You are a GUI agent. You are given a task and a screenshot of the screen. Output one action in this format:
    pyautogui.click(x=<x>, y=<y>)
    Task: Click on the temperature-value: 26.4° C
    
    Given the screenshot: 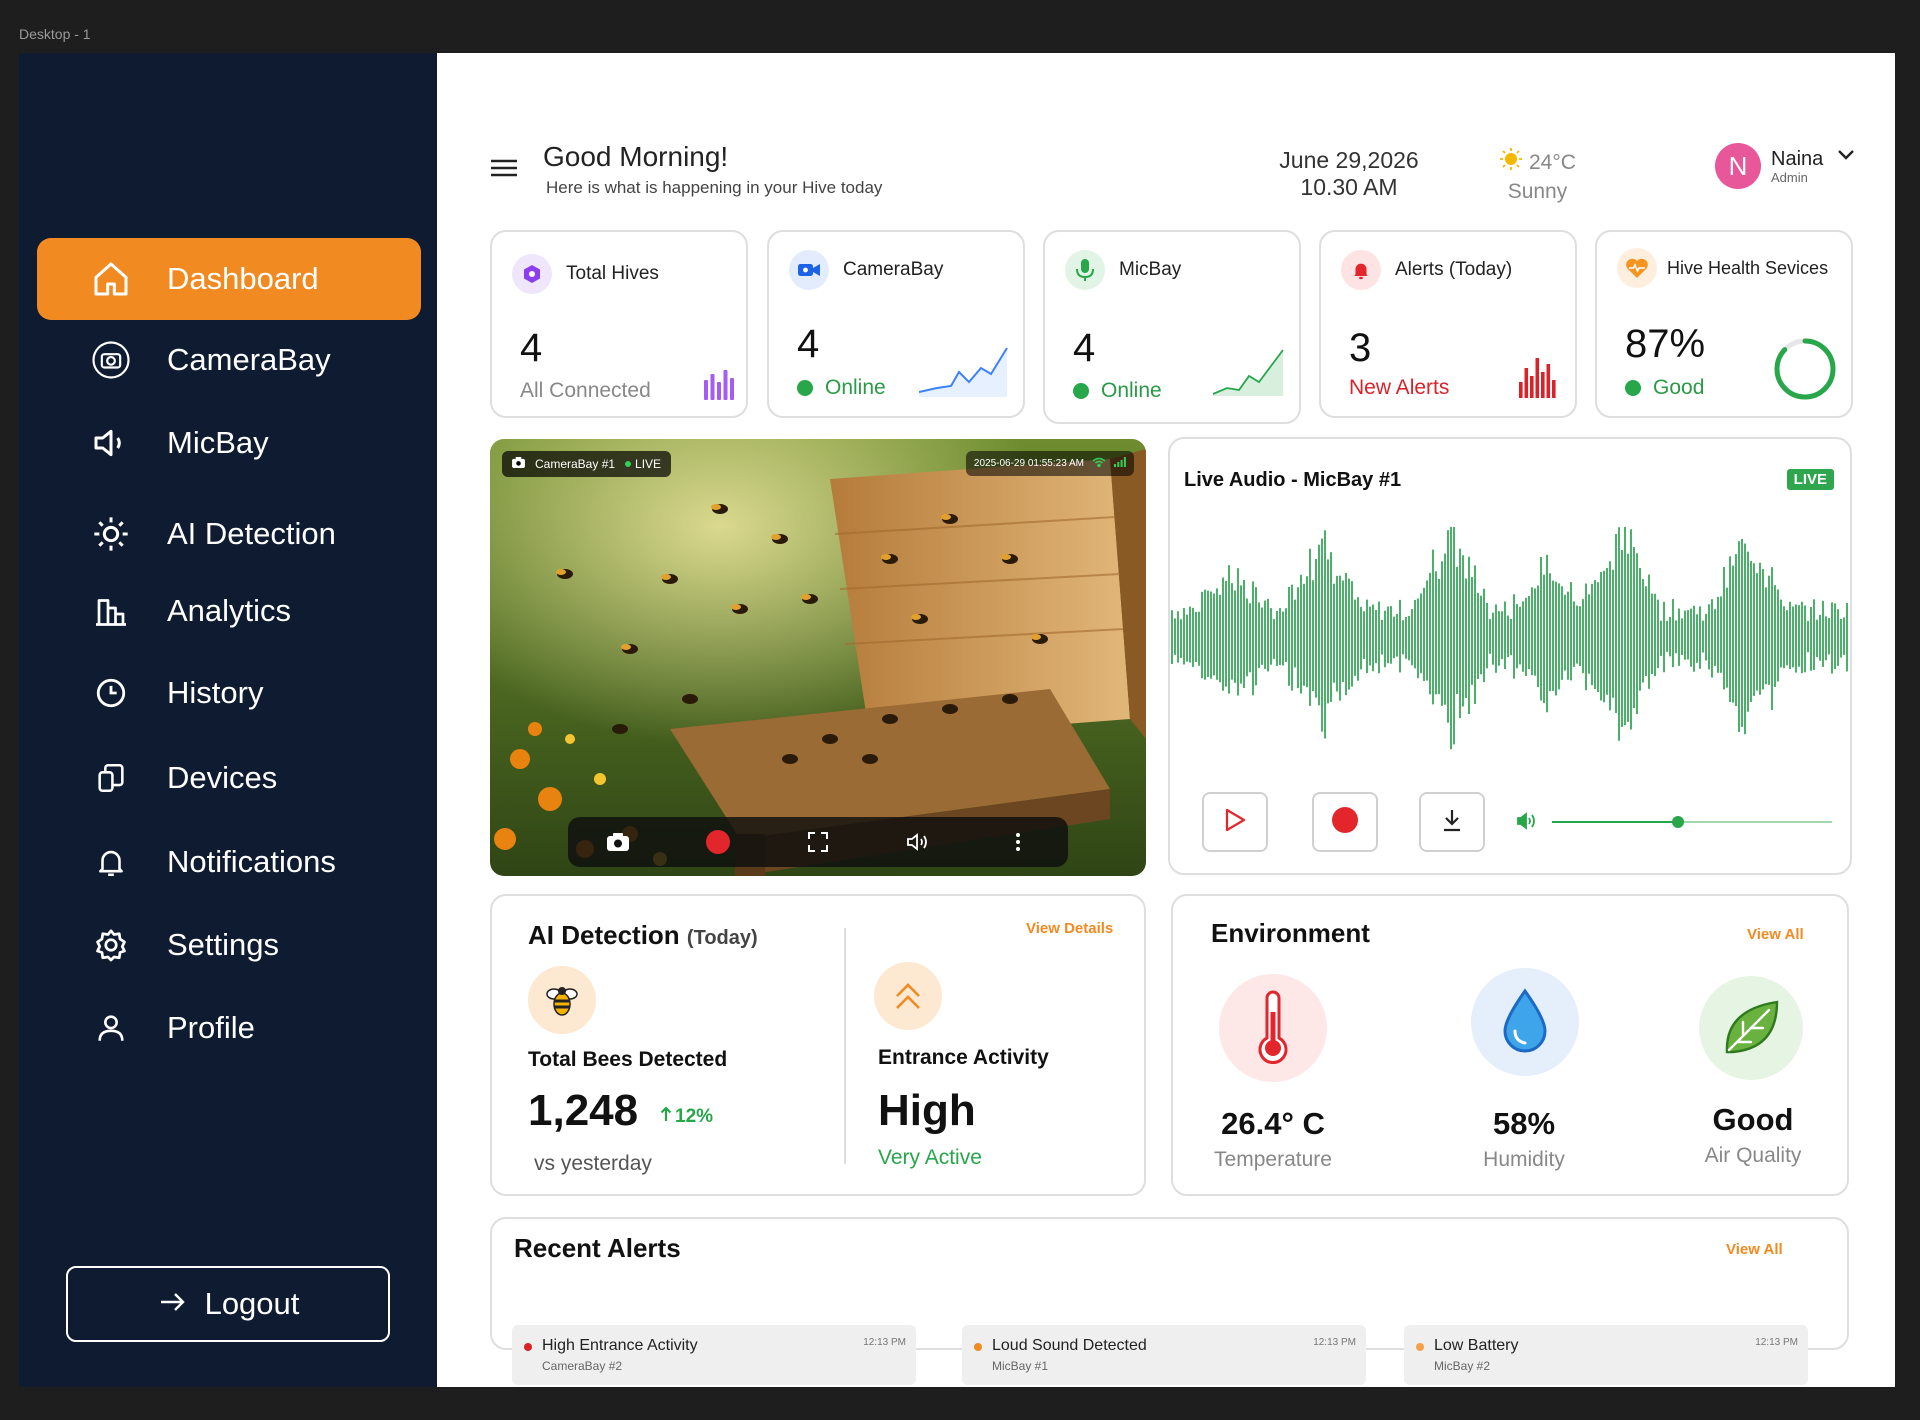 What is the action you would take?
    pyautogui.click(x=1273, y=1123)
    